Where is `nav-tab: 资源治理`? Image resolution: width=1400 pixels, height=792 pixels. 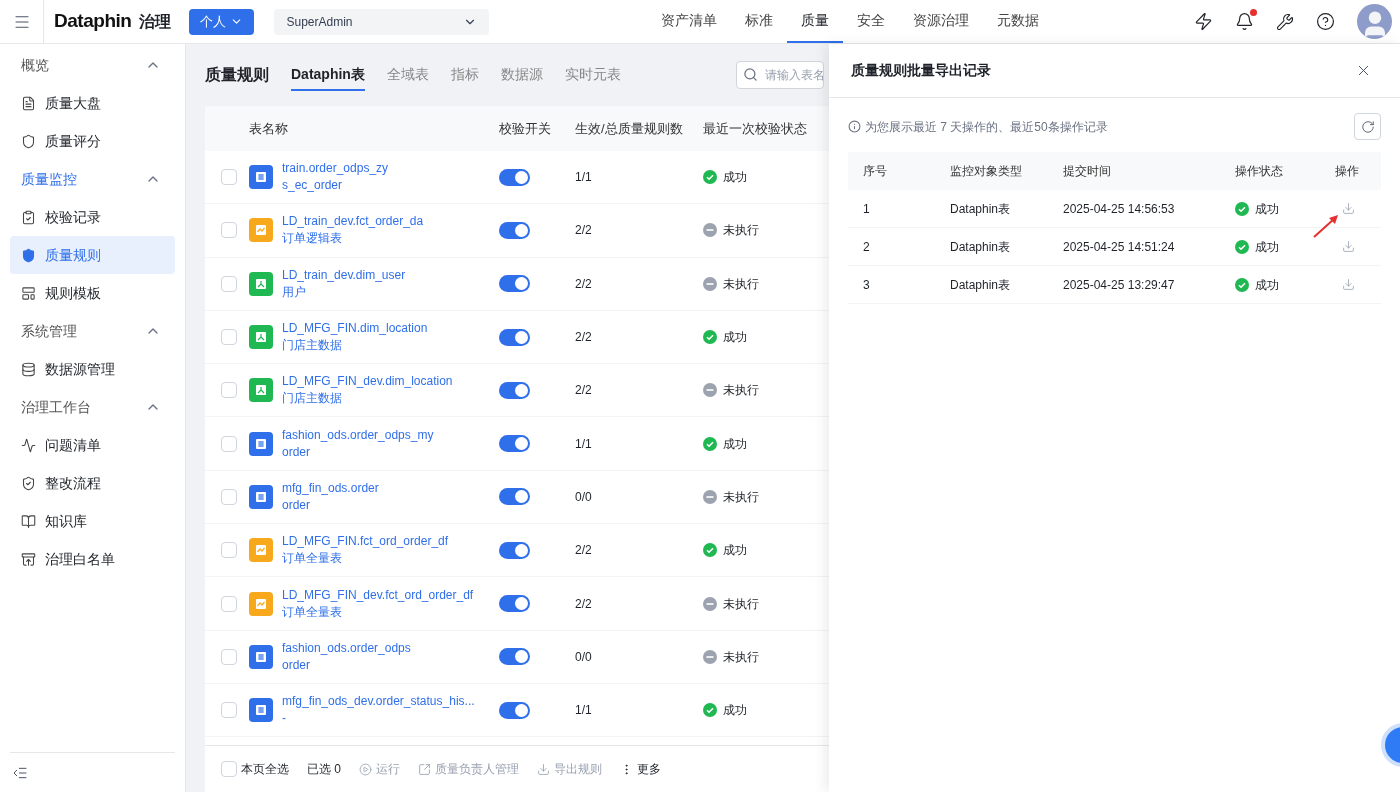
nav-tab: 资源治理 is located at coordinates (941, 21).